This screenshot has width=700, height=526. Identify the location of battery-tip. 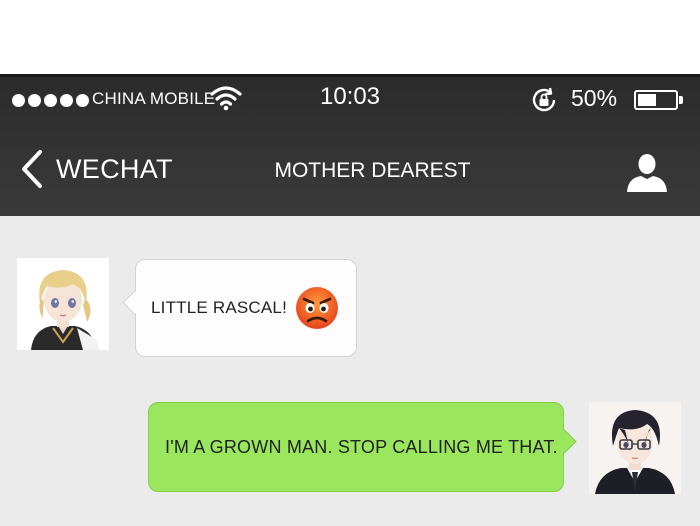
(681, 100).